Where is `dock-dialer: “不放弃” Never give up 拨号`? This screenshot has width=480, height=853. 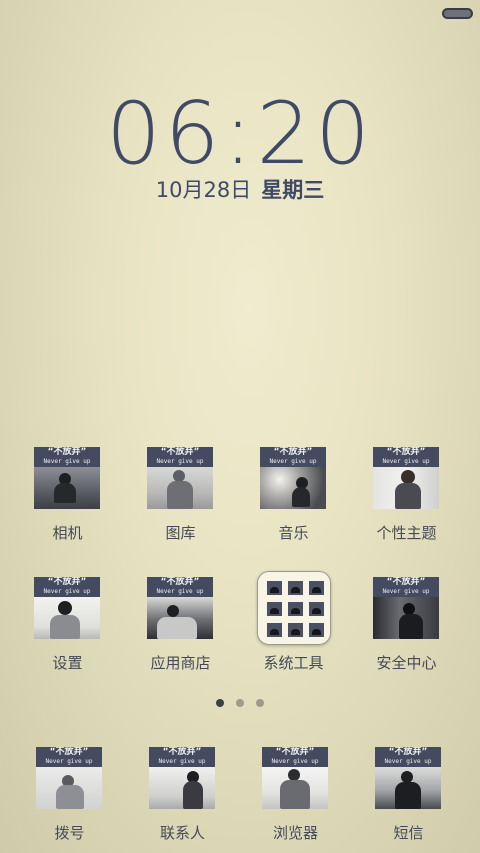 dock-dialer: “不放弃” Never give up 拨号 is located at coordinates (69, 800).